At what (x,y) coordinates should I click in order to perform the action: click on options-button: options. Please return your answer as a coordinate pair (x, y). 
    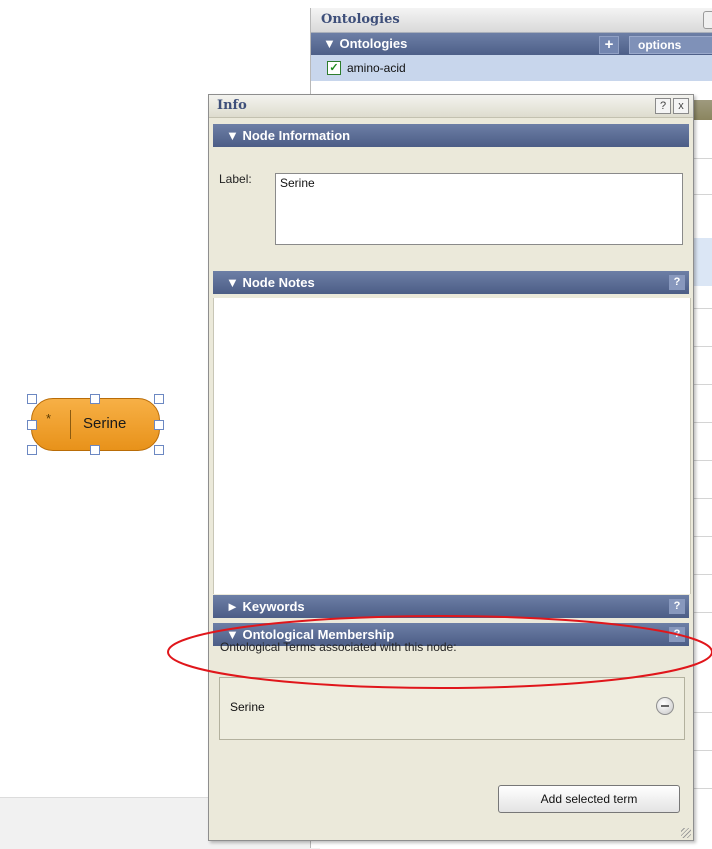
    Looking at the image, I should click on (670, 45).